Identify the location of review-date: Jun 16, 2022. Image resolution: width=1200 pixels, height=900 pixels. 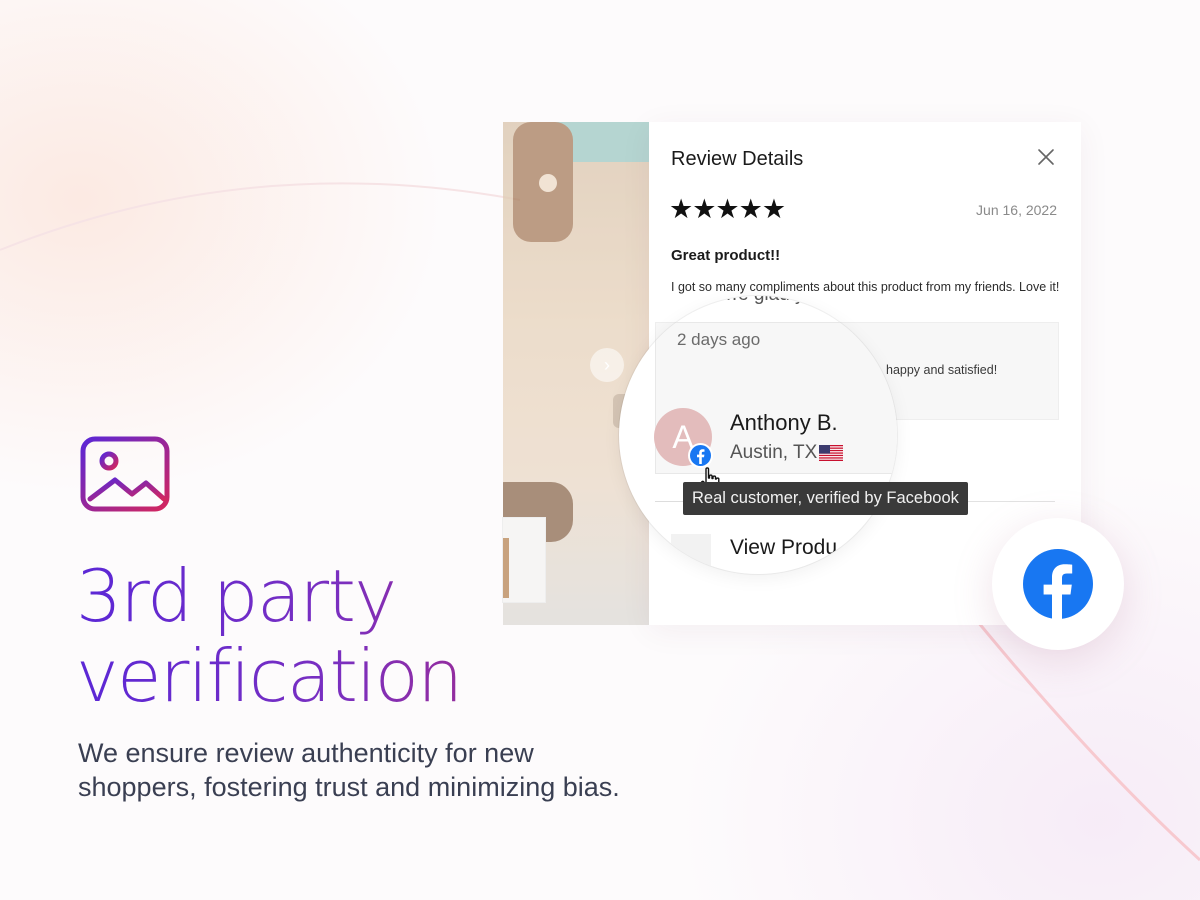
(1016, 210).